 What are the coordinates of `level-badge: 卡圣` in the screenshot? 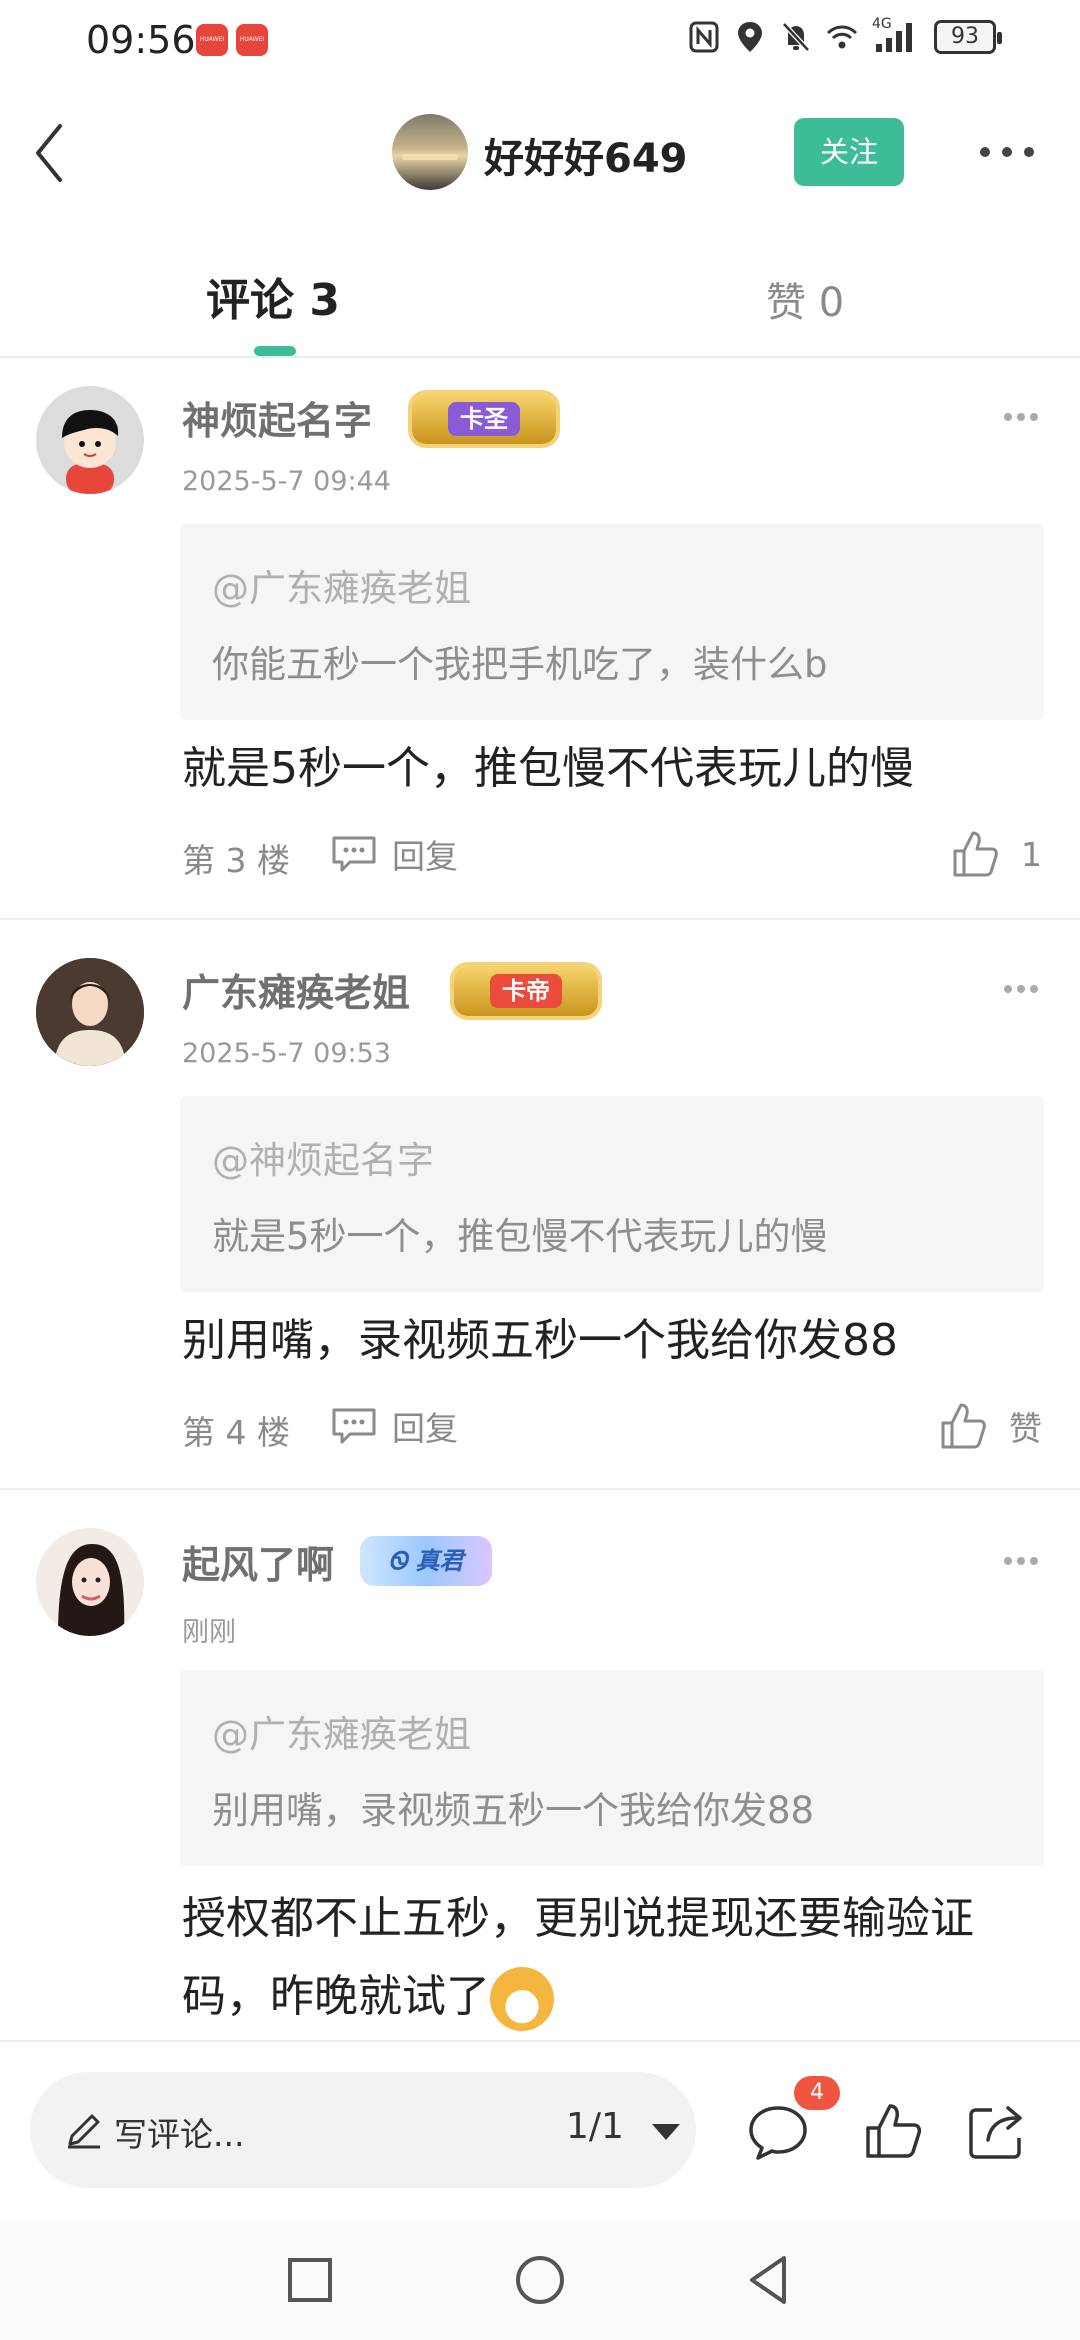 It's located at (484, 419).